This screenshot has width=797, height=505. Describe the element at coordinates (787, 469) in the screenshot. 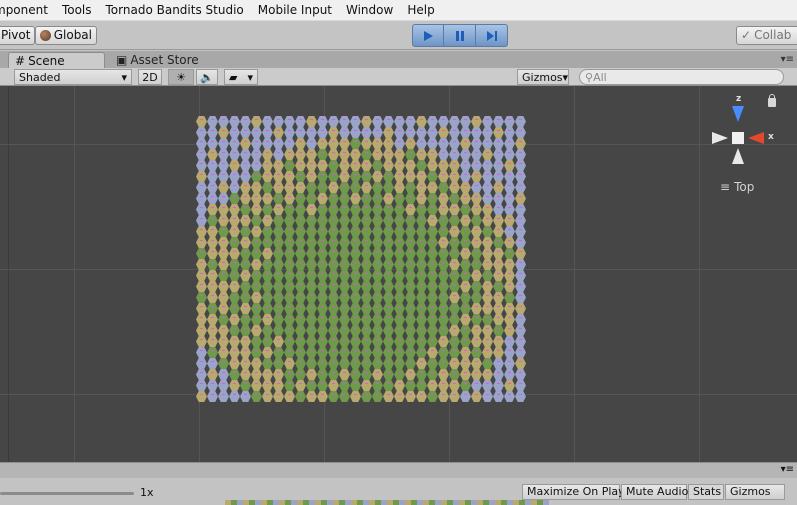

I see `game-menu-icon: ▾≡` at that location.